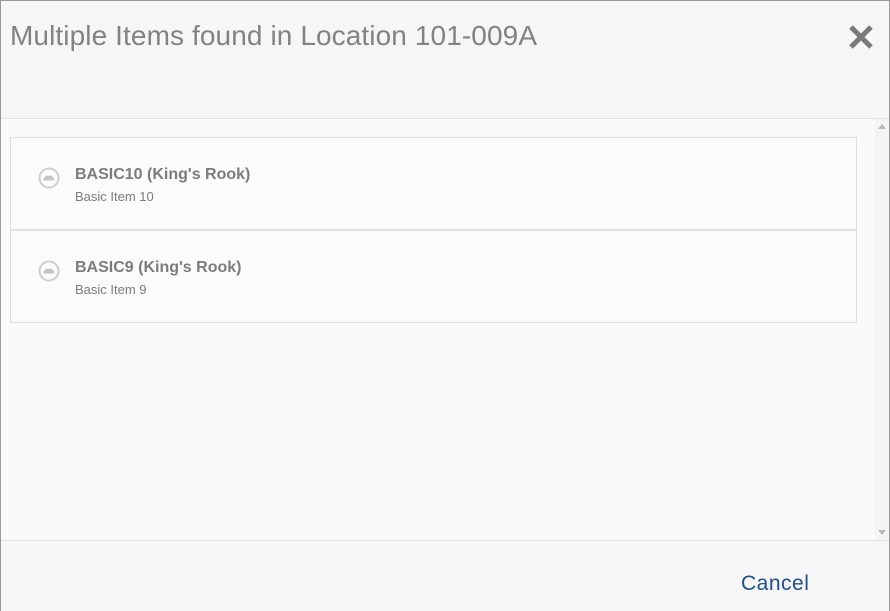 This screenshot has height=611, width=890. I want to click on item-subtitle: Basic Item 9, so click(111, 289).